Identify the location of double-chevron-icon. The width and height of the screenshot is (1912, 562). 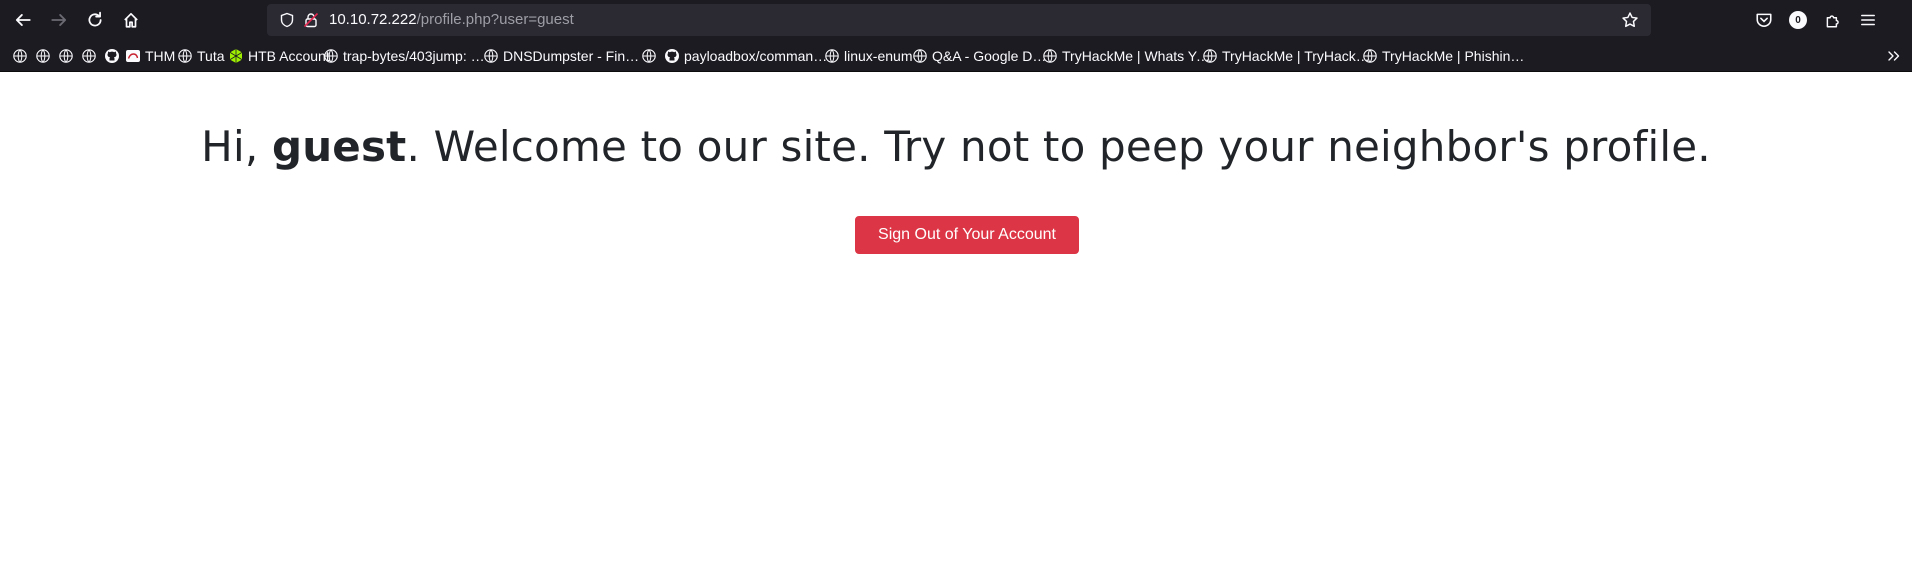
(1894, 56).